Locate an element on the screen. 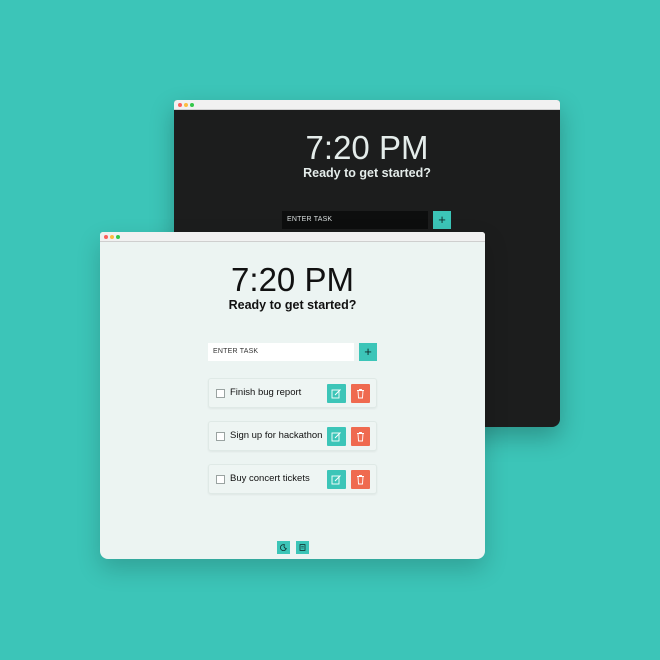 Image resolution: width=660 pixels, height=660 pixels. task-item: Buy concert tickets is located at coordinates (292, 479).